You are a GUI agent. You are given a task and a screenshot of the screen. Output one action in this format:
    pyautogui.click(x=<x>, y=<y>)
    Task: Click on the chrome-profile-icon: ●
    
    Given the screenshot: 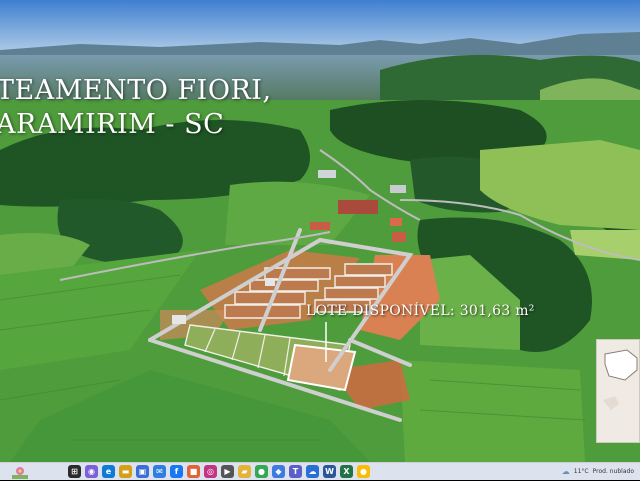 What is the action you would take?
    pyautogui.click(x=363, y=471)
    